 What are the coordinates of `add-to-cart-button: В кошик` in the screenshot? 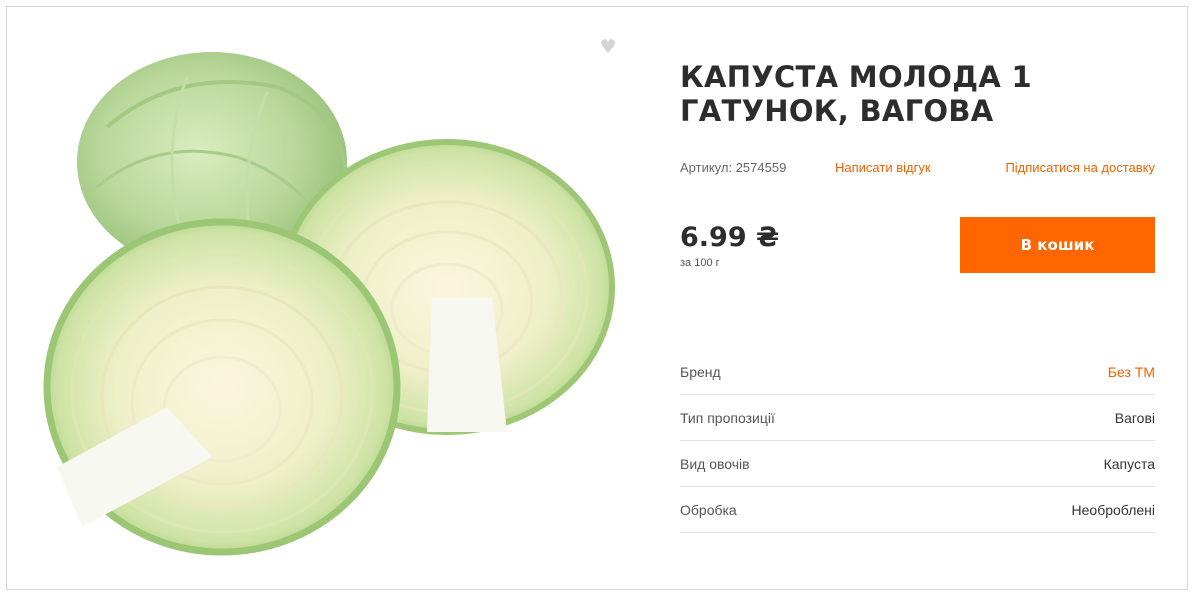 It's located at (1057, 245).